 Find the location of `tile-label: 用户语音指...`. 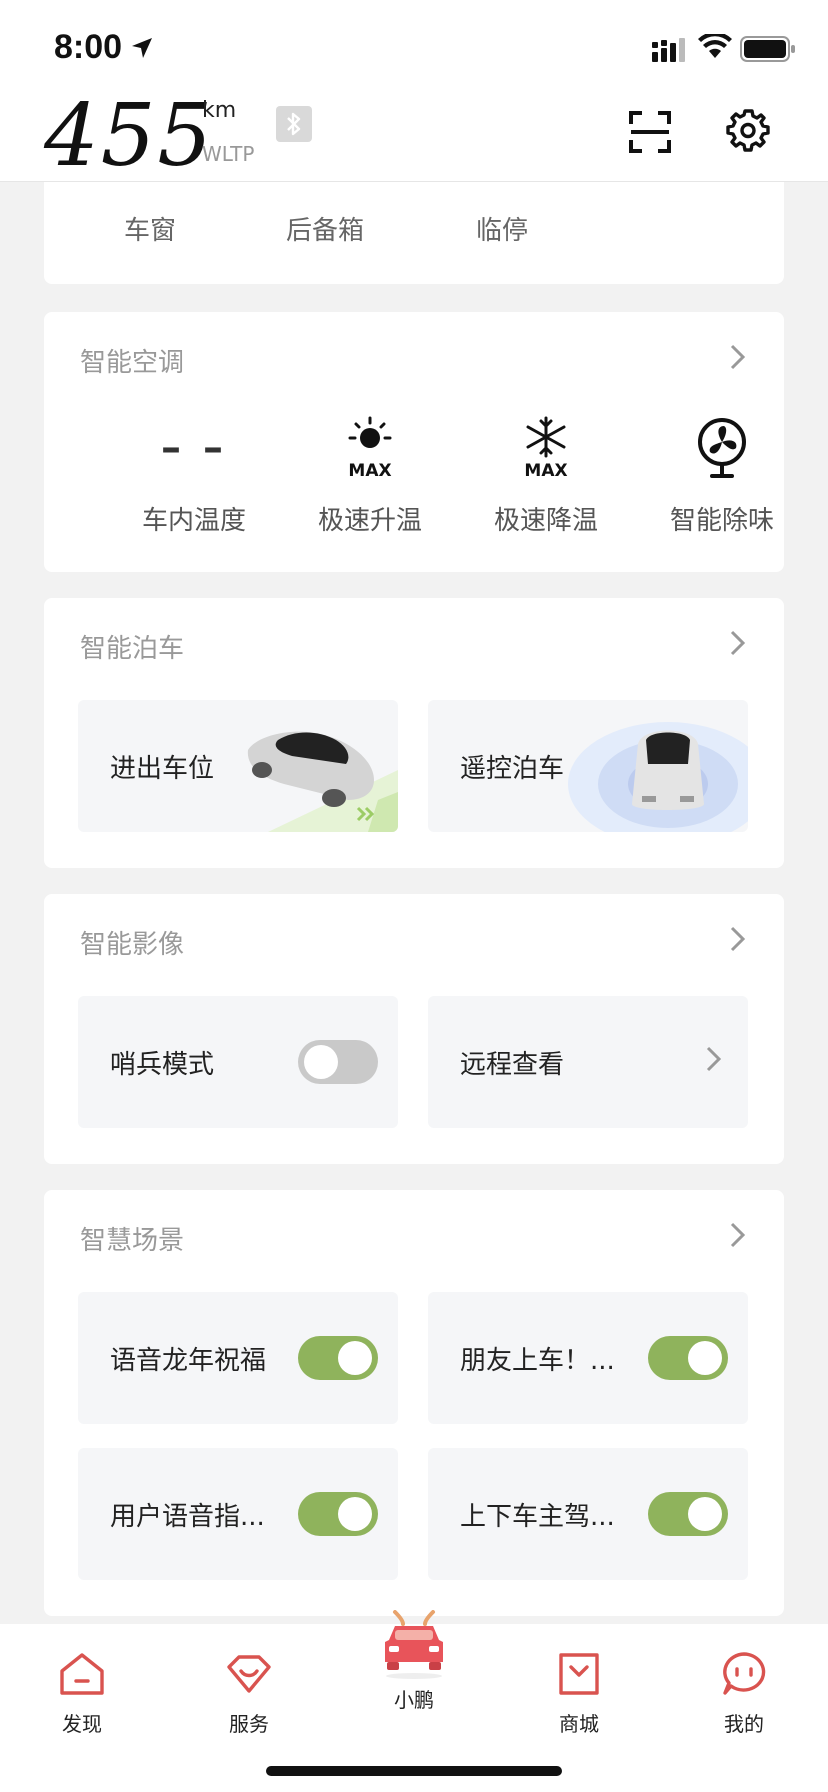

tile-label: 用户语音指... is located at coordinates (187, 1517).